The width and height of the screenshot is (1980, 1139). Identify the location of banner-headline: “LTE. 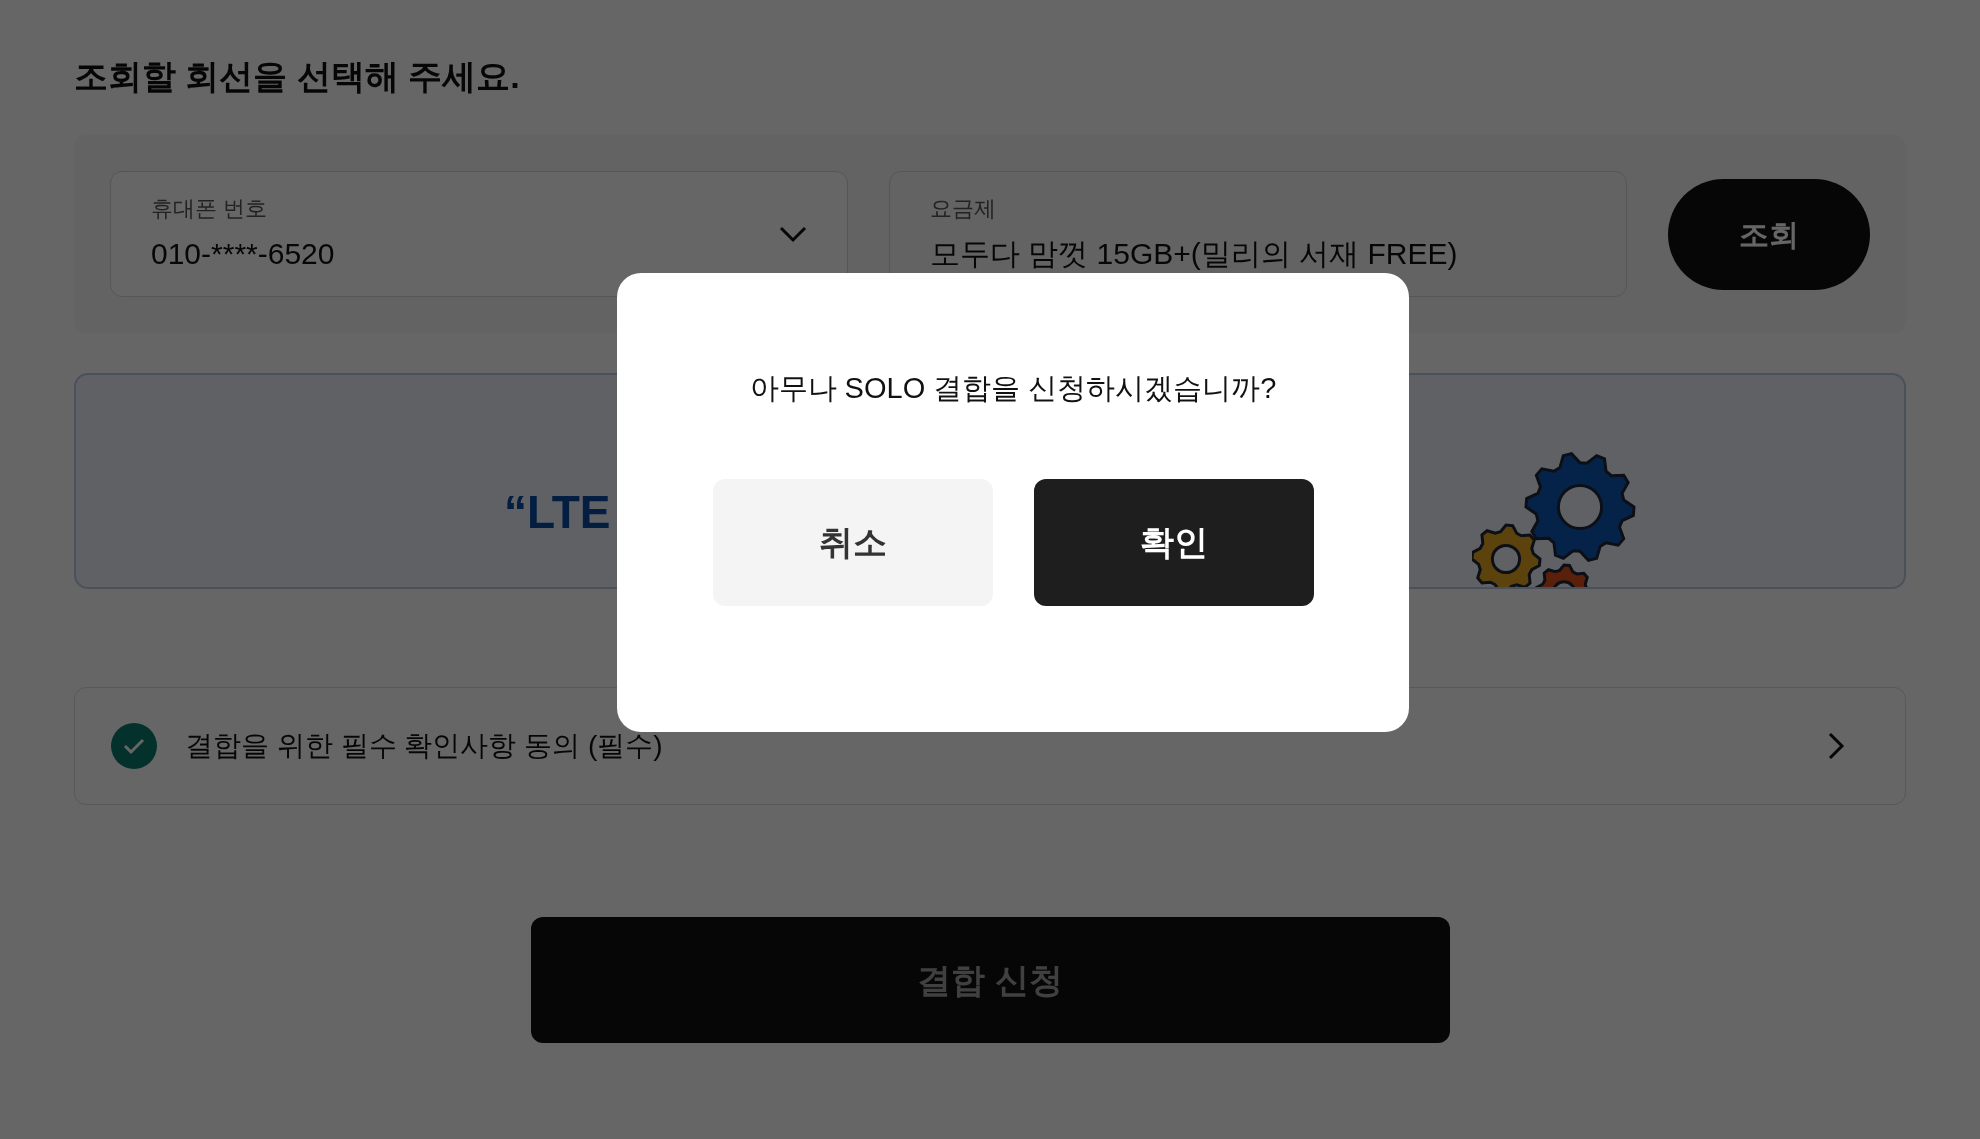
(557, 512).